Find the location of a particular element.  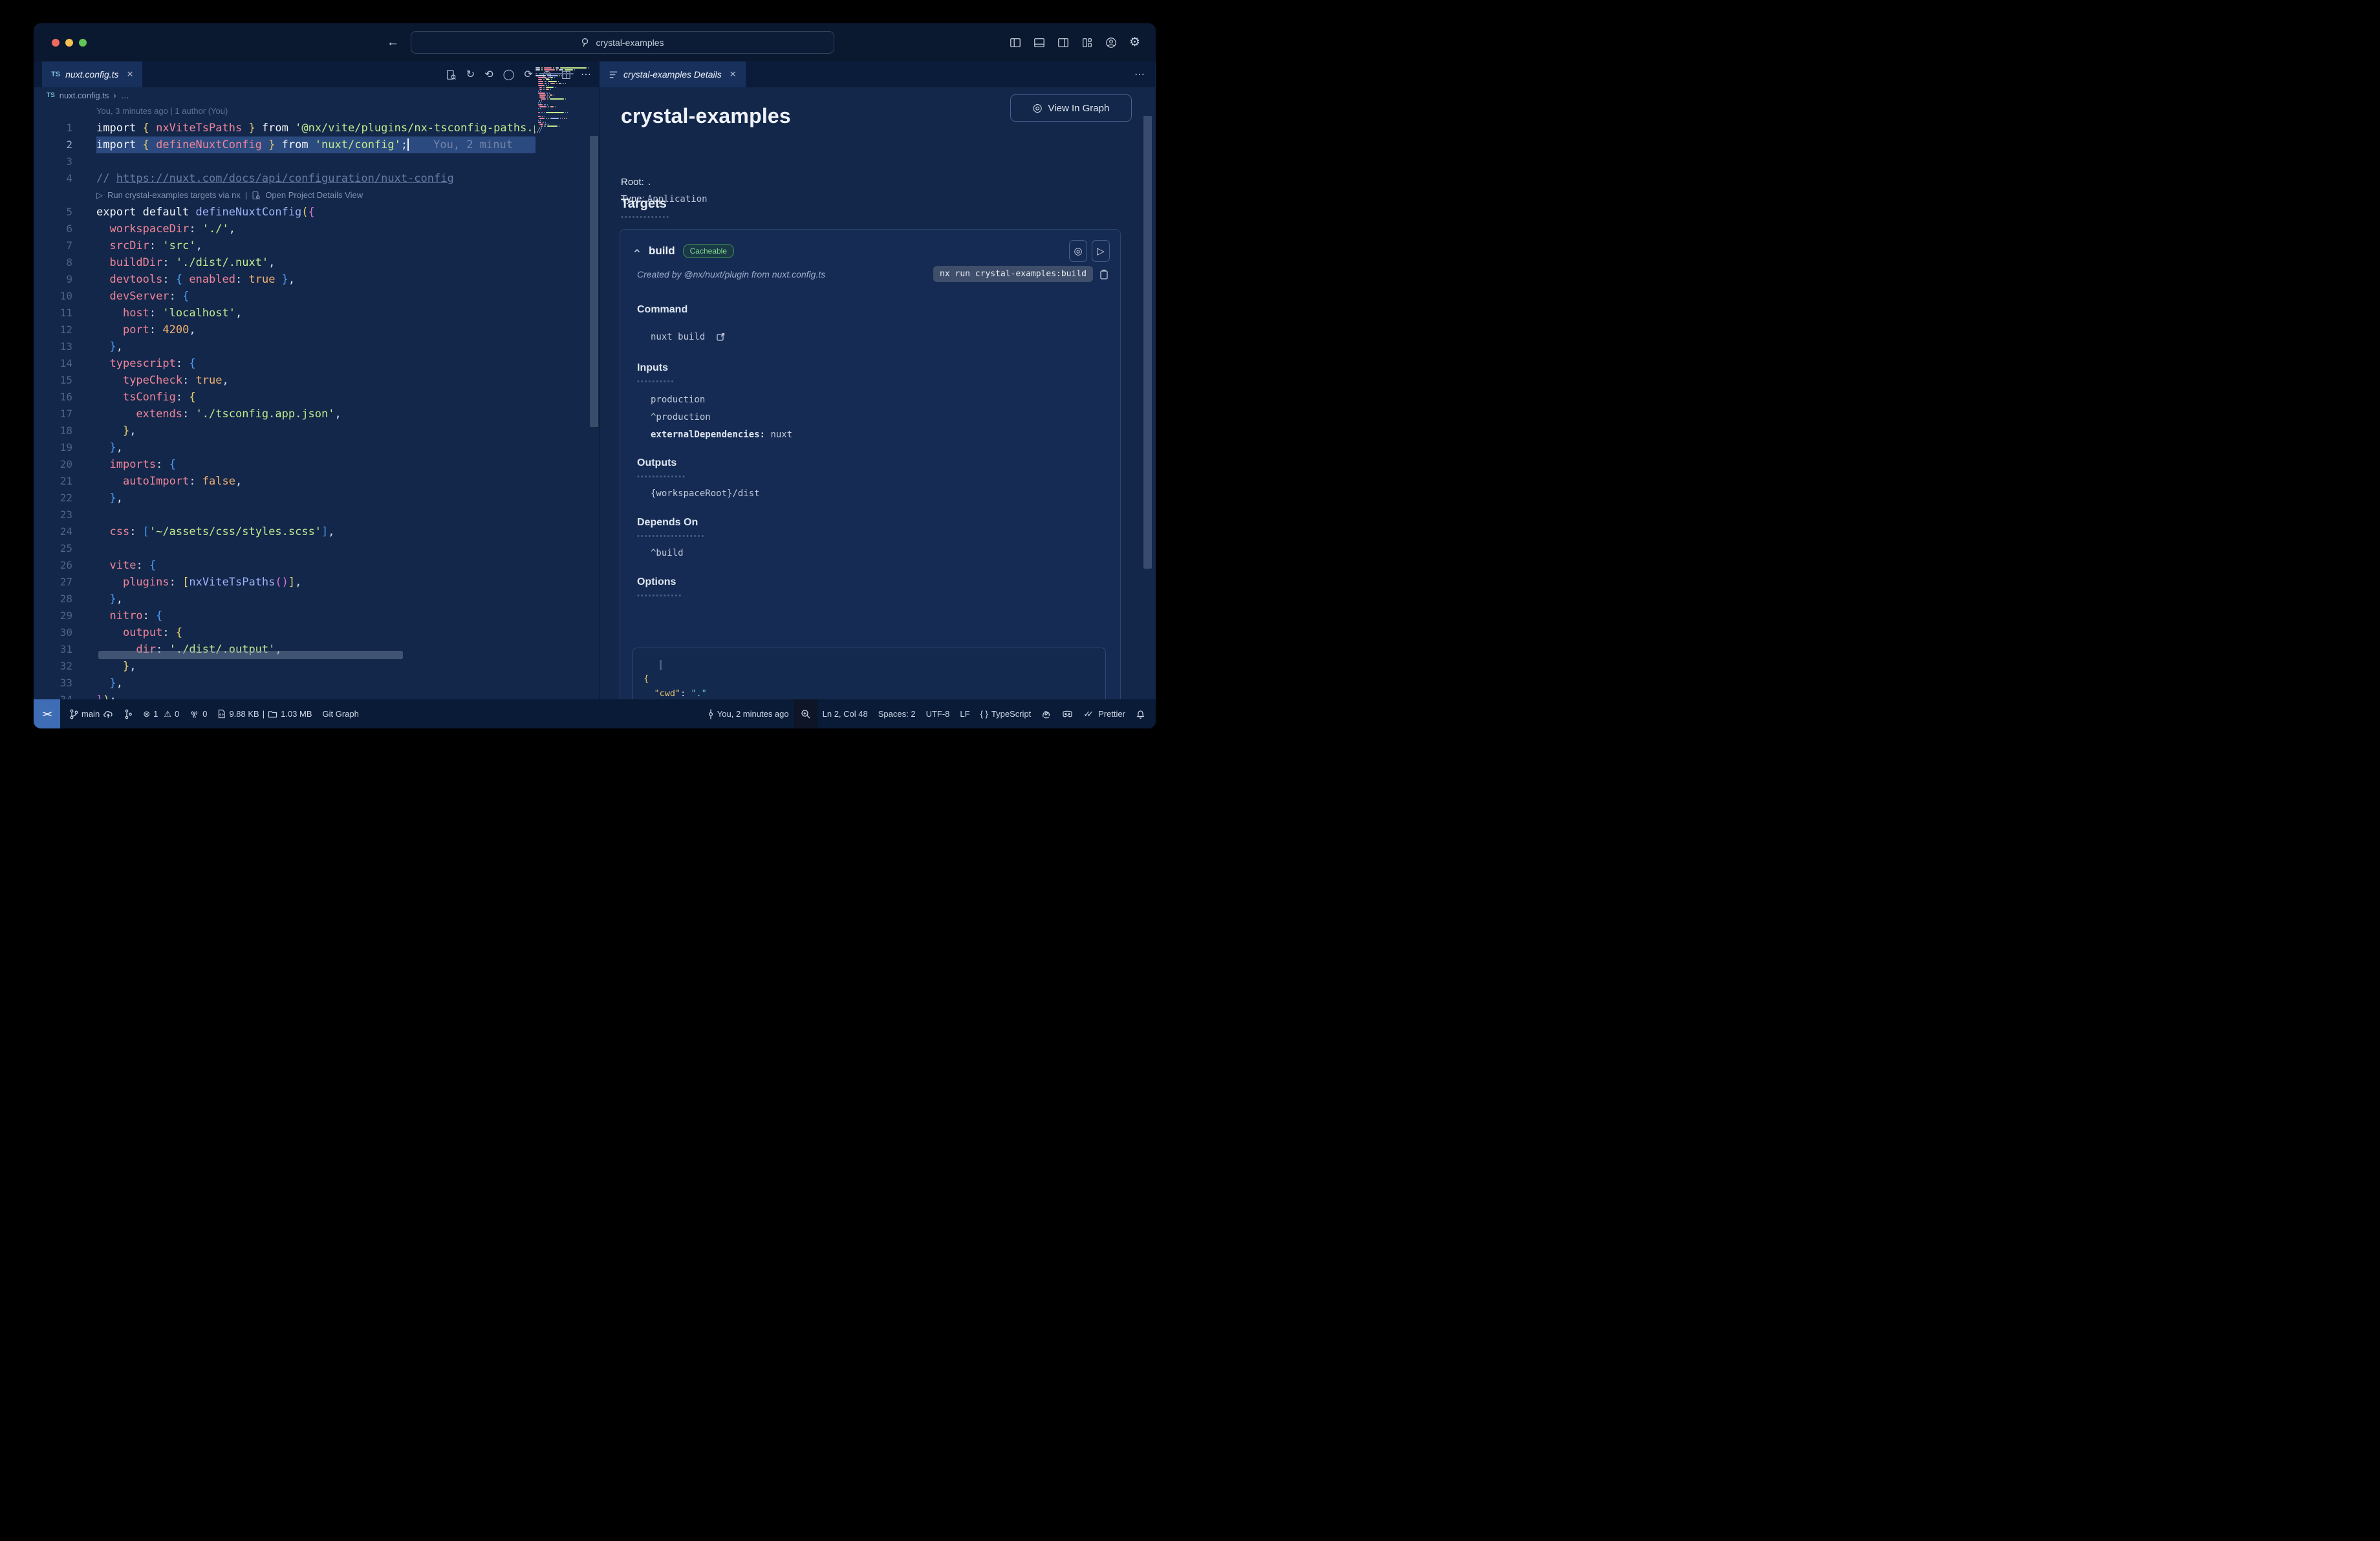

target-name: build is located at coordinates (662, 251).